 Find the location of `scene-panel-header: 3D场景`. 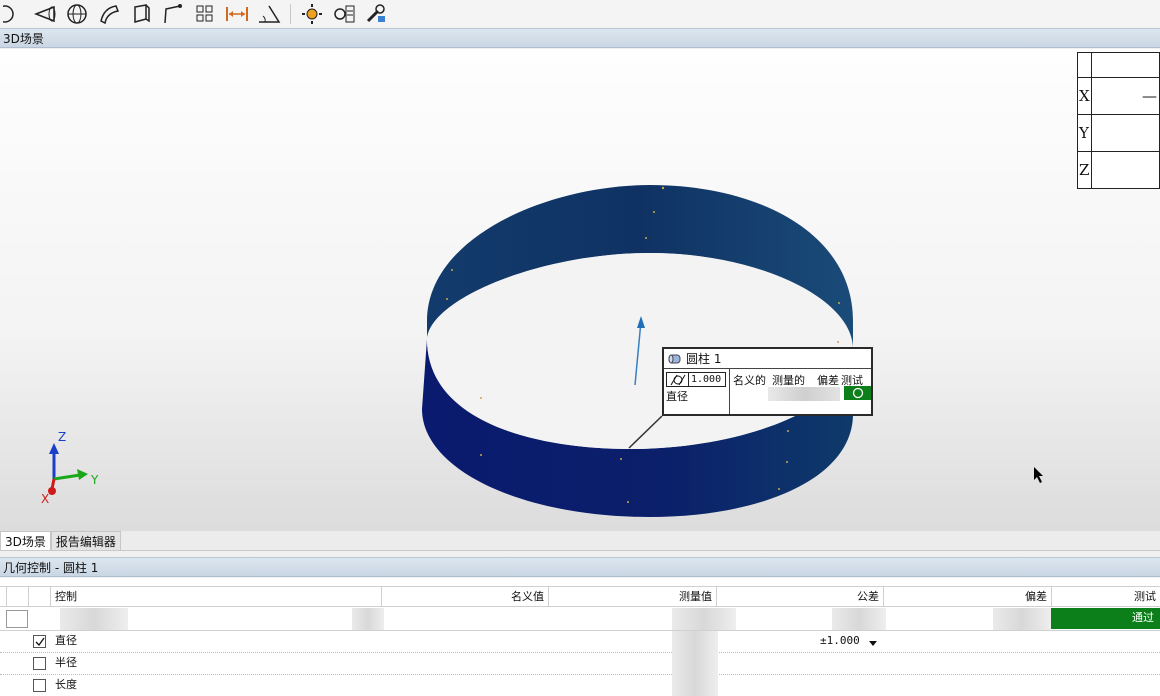

scene-panel-header: 3D场景 is located at coordinates (580, 38).